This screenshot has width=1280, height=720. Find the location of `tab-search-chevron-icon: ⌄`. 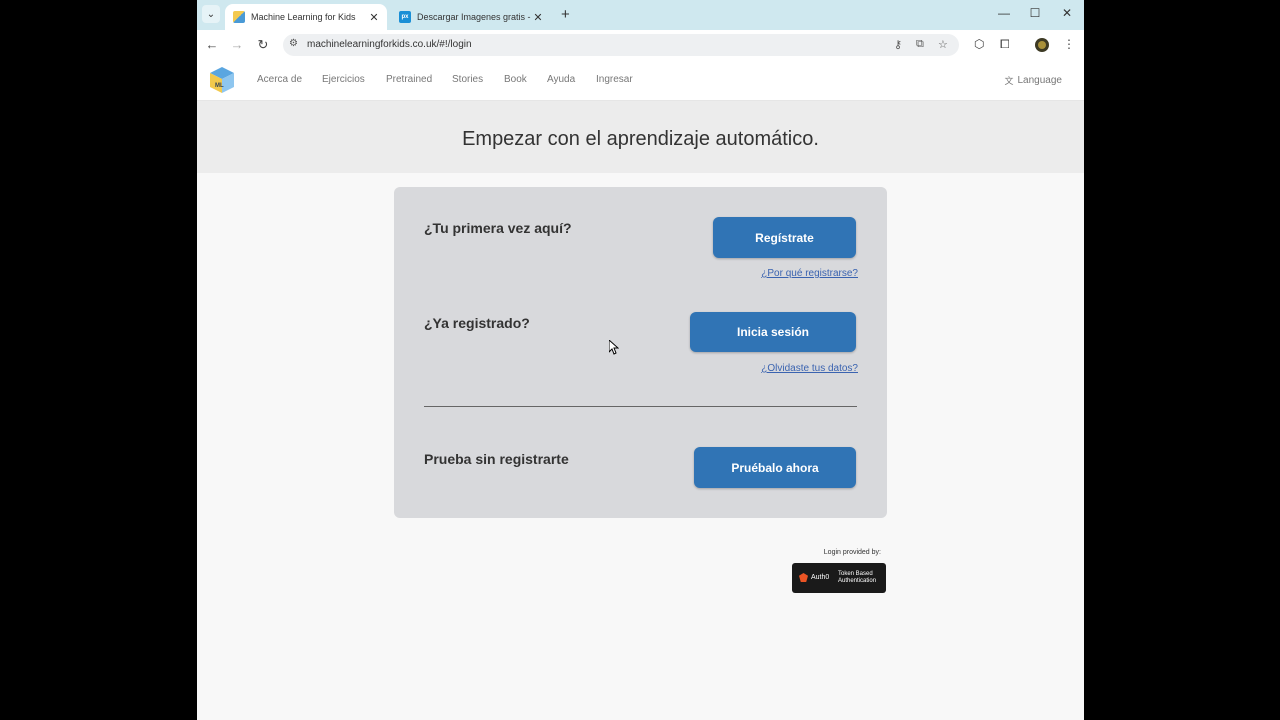

tab-search-chevron-icon: ⌄ is located at coordinates (211, 14).